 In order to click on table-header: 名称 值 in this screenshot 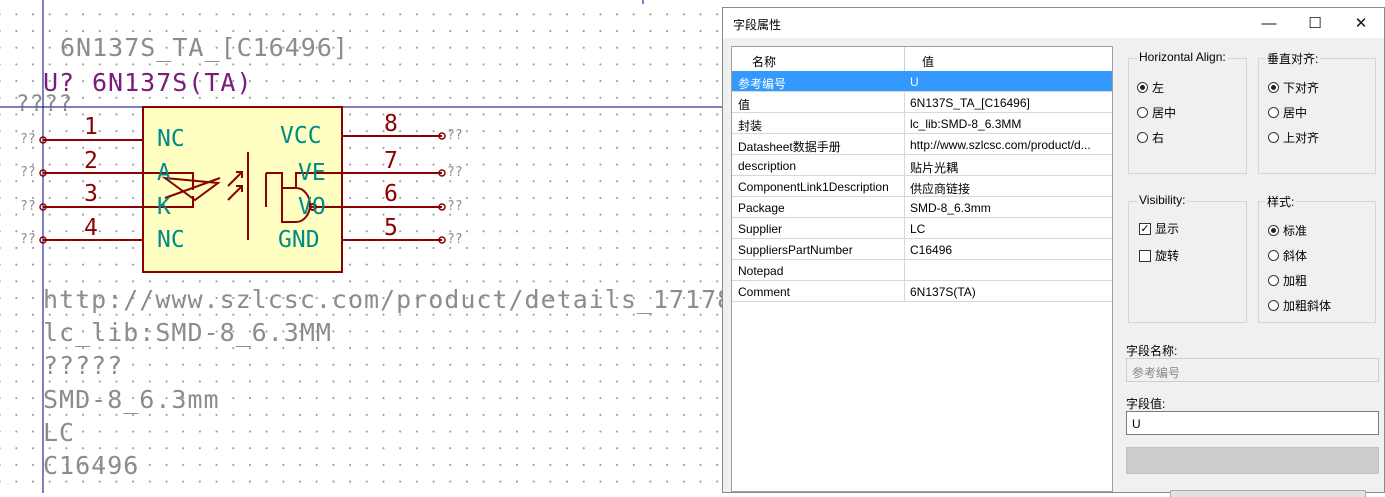, I will do `click(922, 59)`.